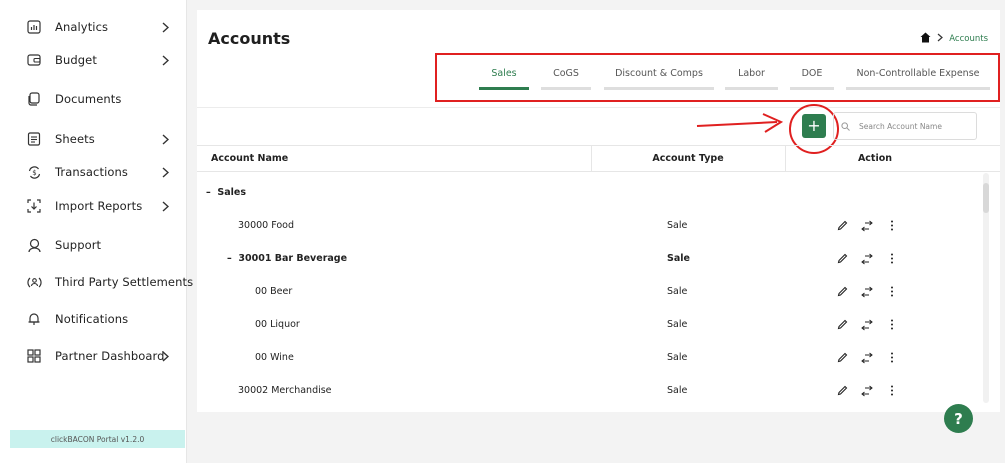 The width and height of the screenshot is (1005, 463). What do you see at coordinates (76, 60) in the screenshot?
I see `sidebar-item-label: Budget` at bounding box center [76, 60].